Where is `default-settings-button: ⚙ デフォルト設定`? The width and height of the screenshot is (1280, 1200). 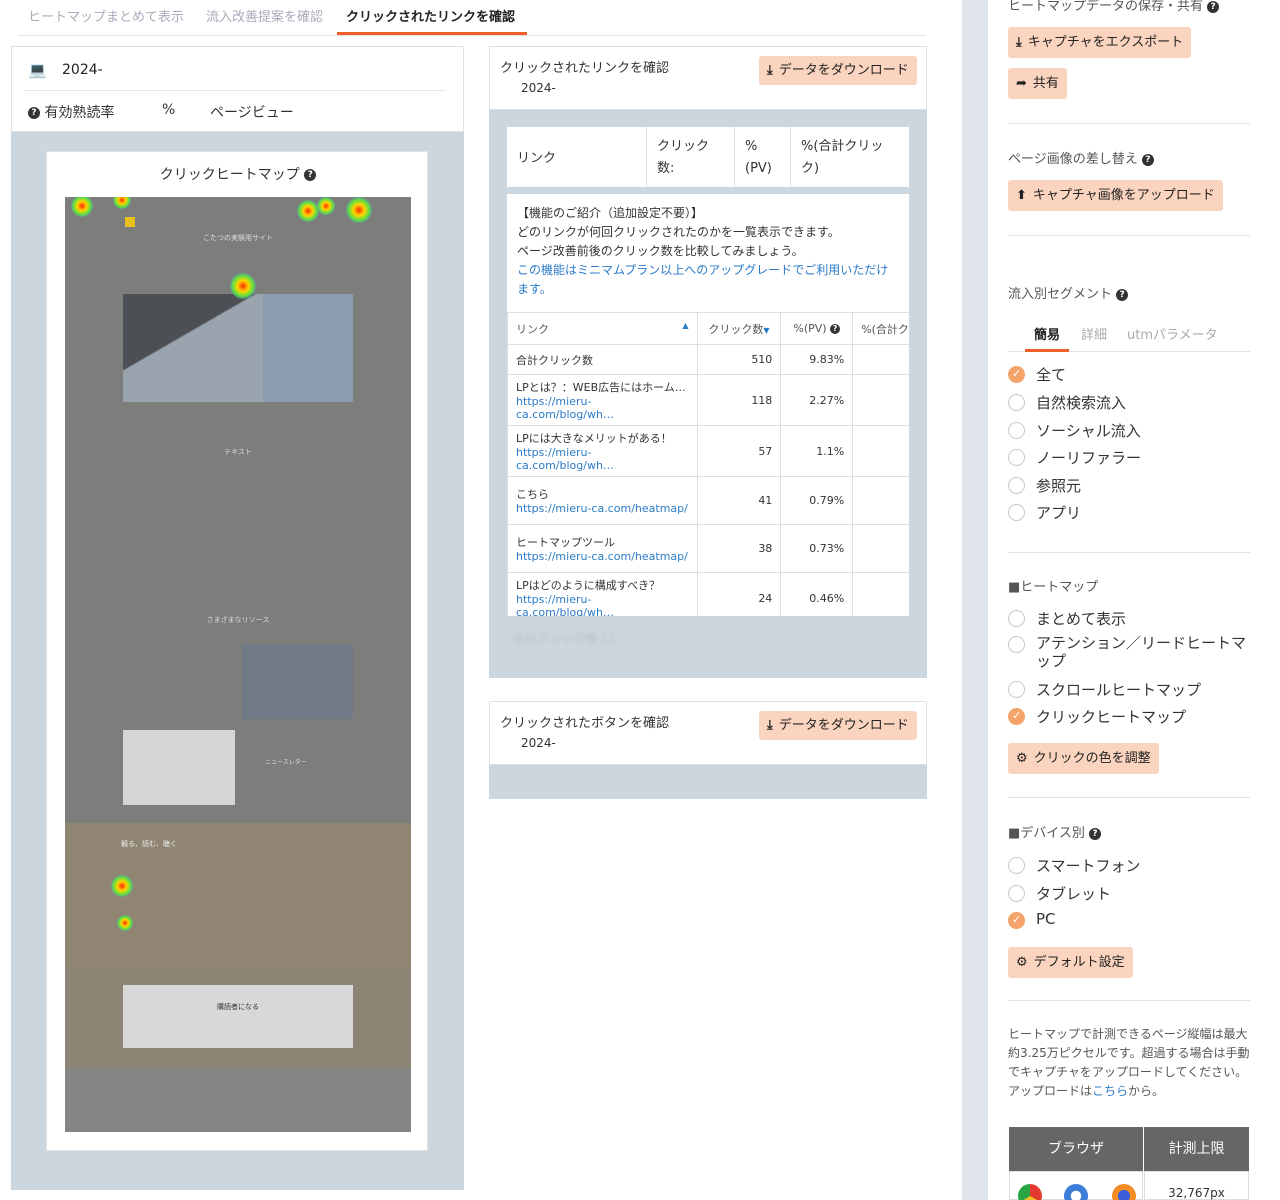 default-settings-button: ⚙ デフォルト設定 is located at coordinates (1070, 962).